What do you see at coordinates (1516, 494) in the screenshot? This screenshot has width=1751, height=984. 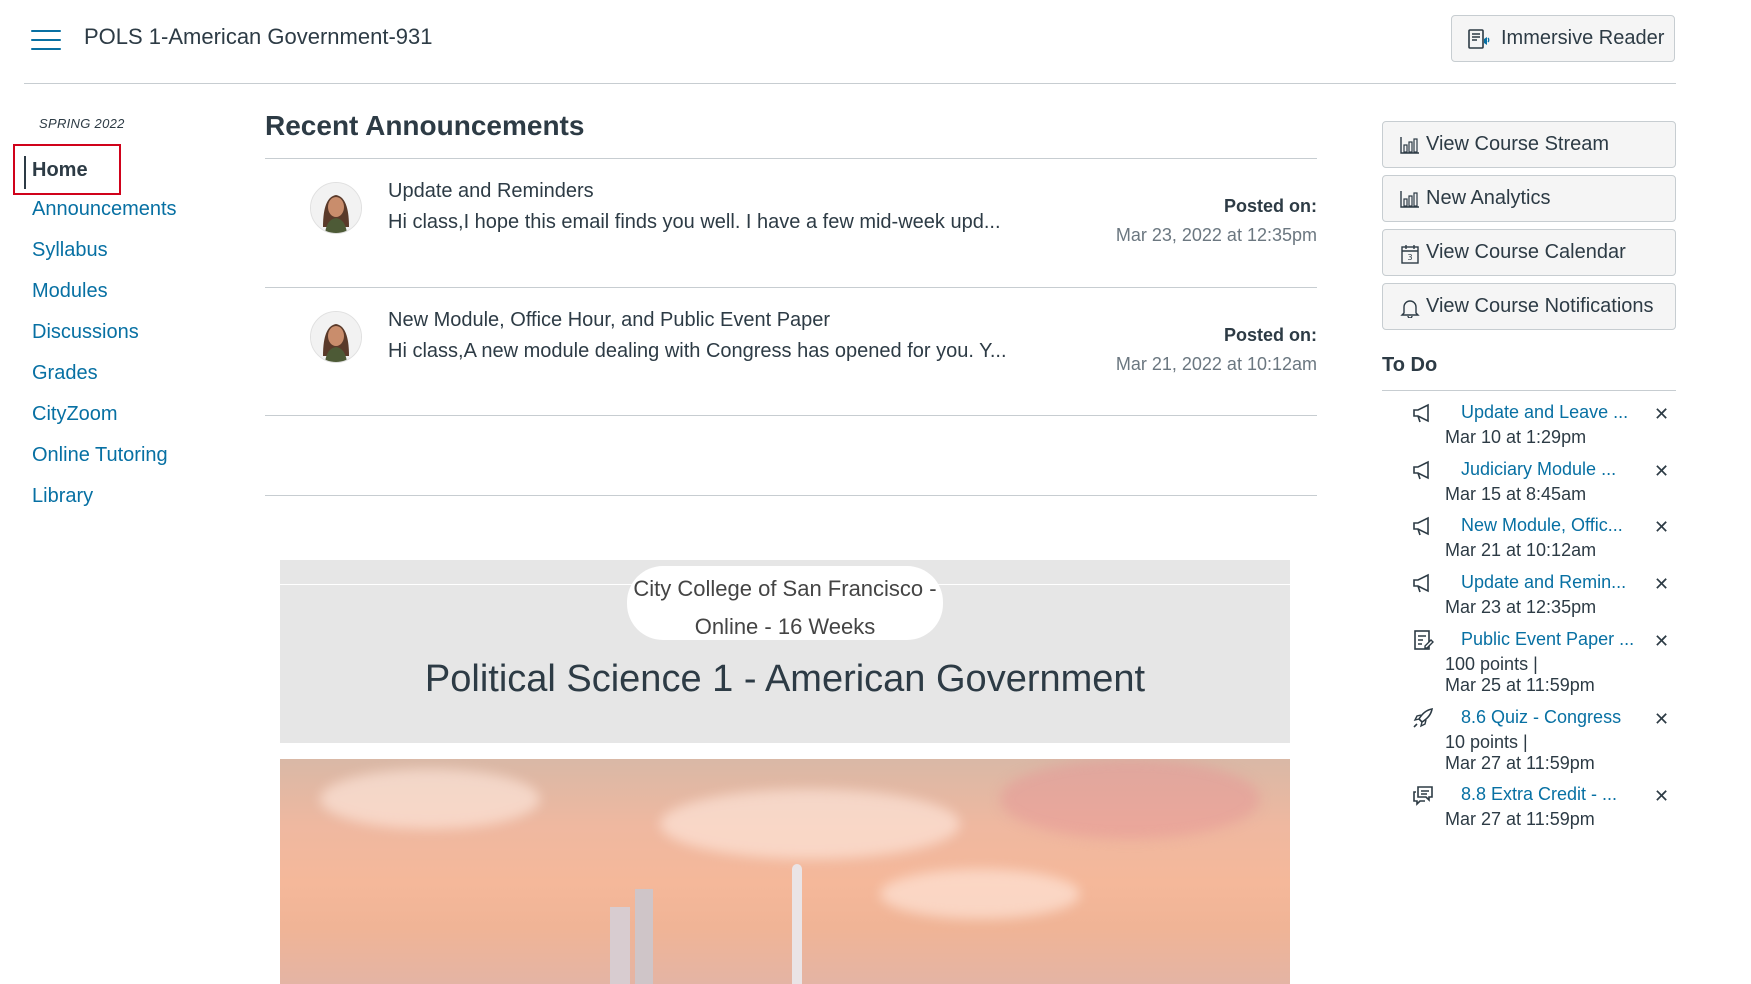 I see `todo-meta: Mar 15 at 8:45am` at bounding box center [1516, 494].